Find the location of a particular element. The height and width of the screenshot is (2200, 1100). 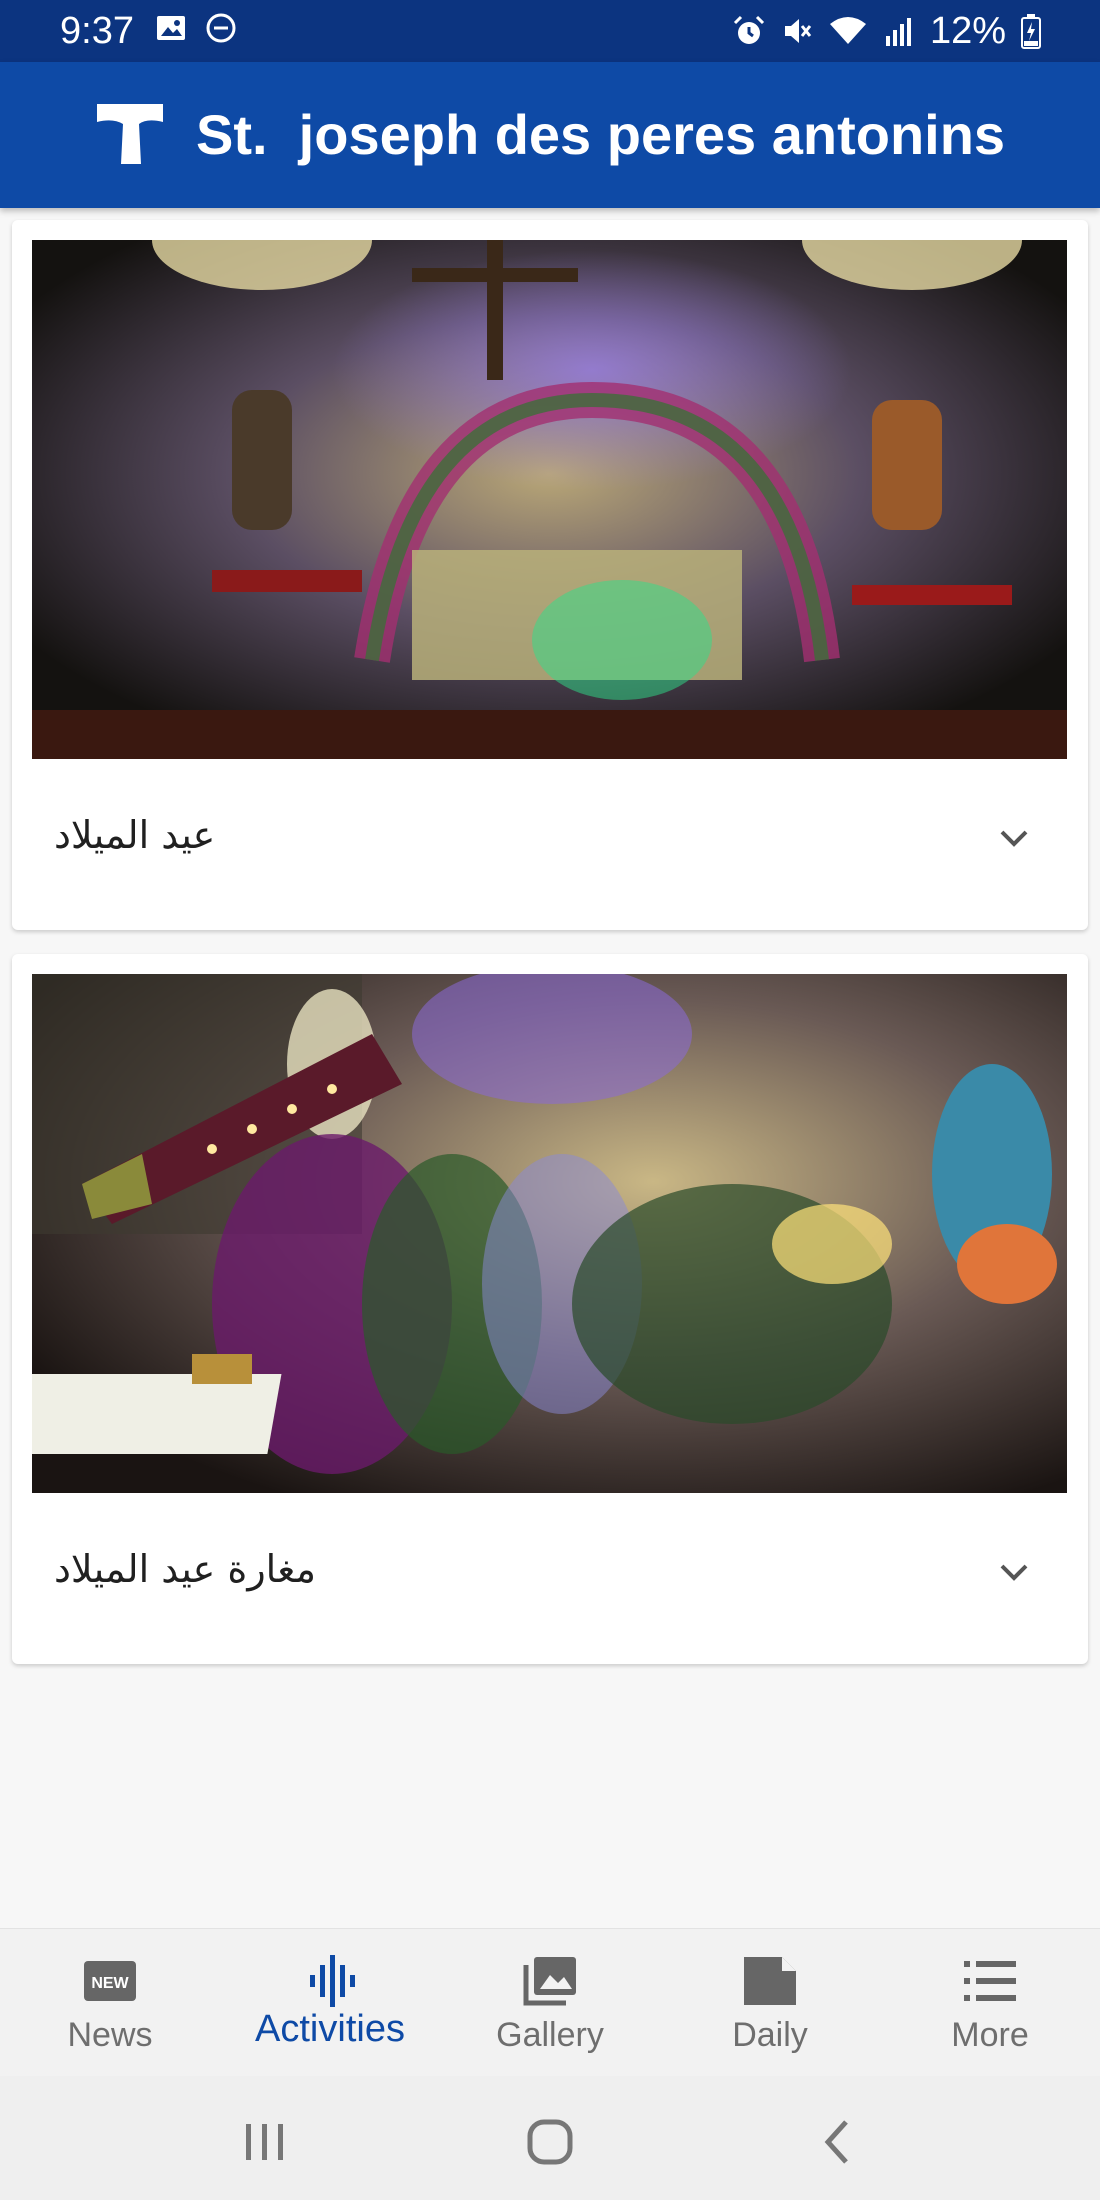

nav-label: Activities is located at coordinates (330, 2029).